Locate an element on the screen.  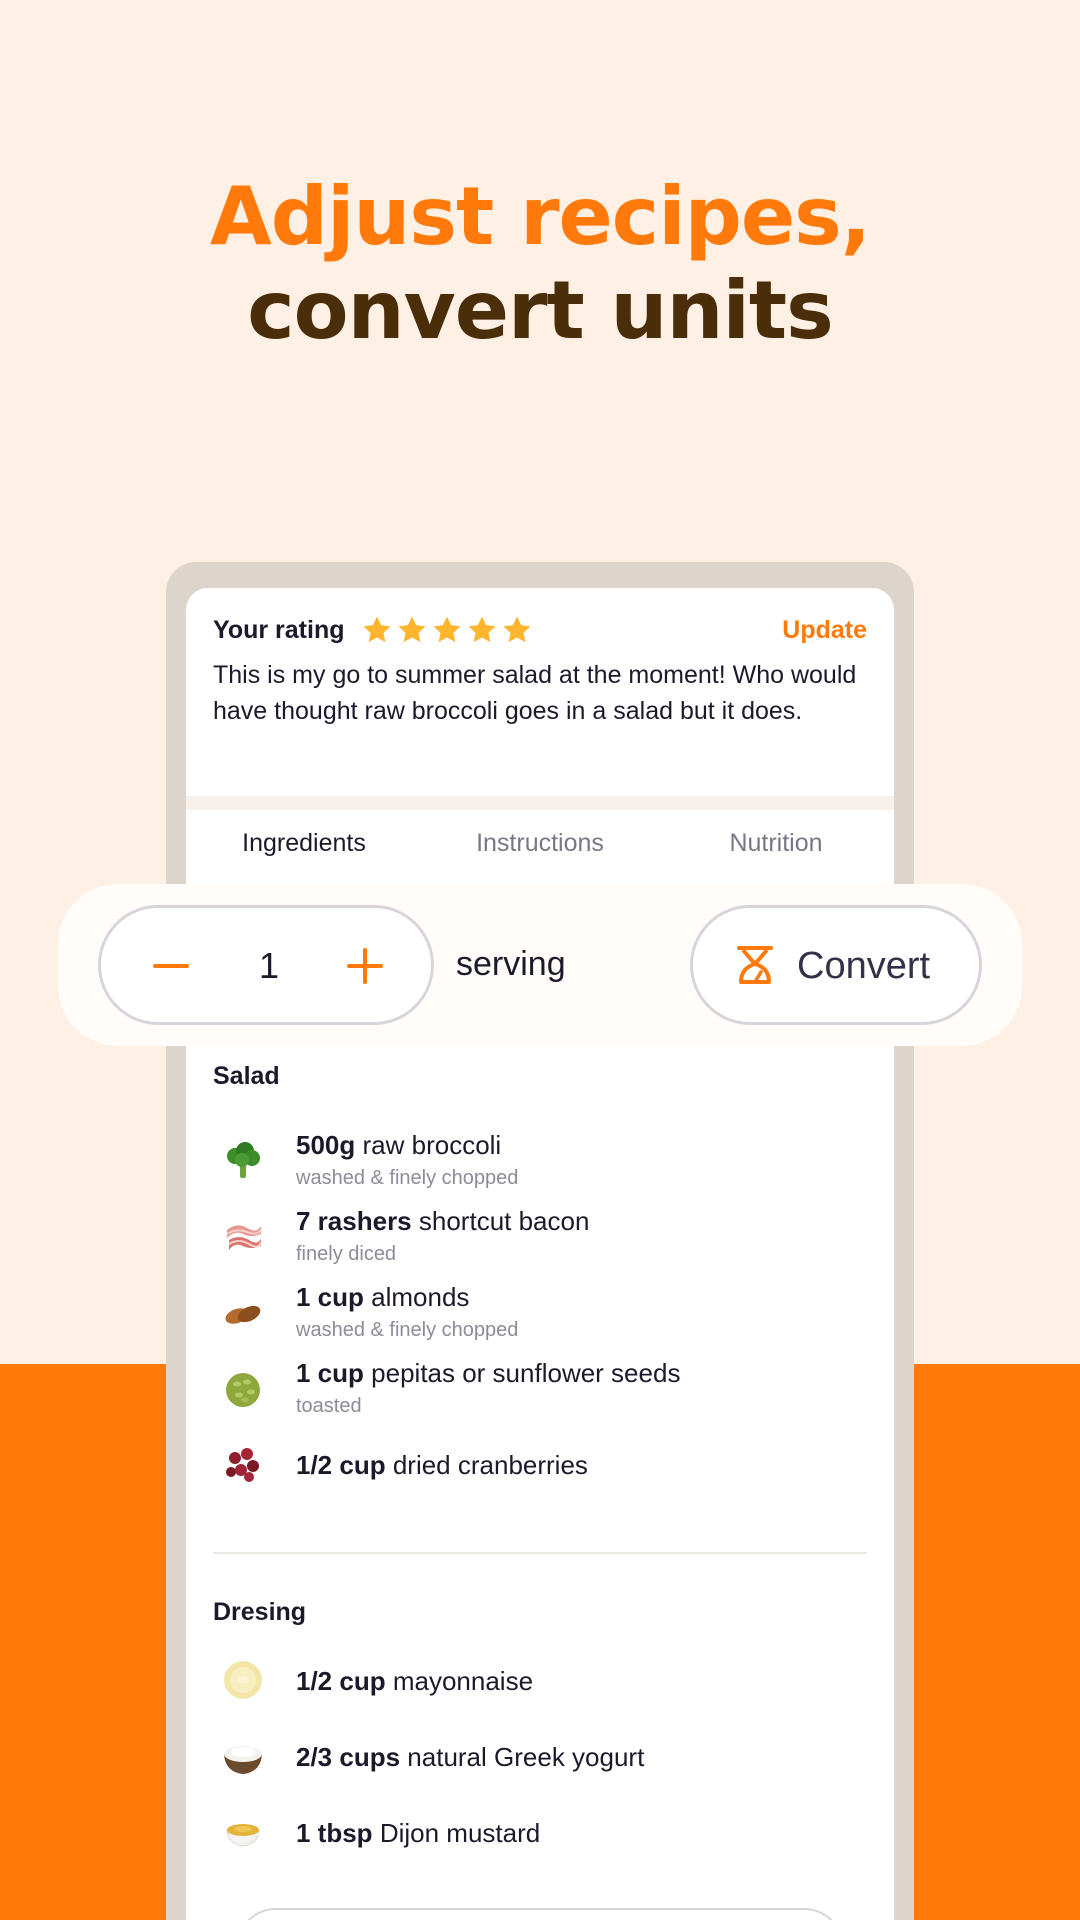
section-divider is located at coordinates (540, 1553).